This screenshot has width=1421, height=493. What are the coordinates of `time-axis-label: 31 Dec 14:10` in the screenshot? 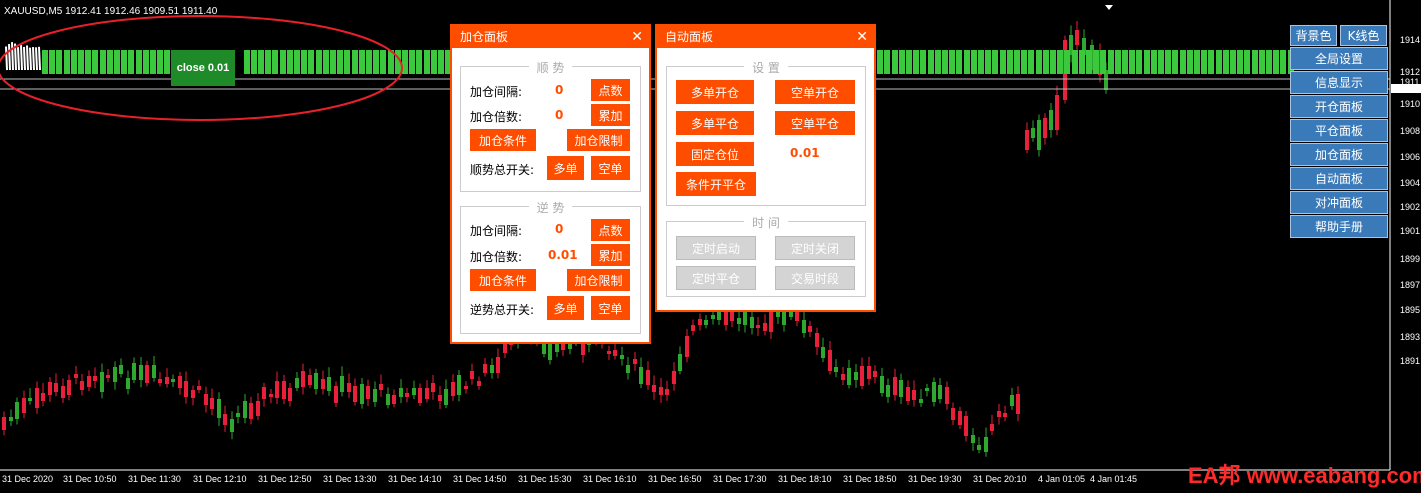 It's located at (415, 479).